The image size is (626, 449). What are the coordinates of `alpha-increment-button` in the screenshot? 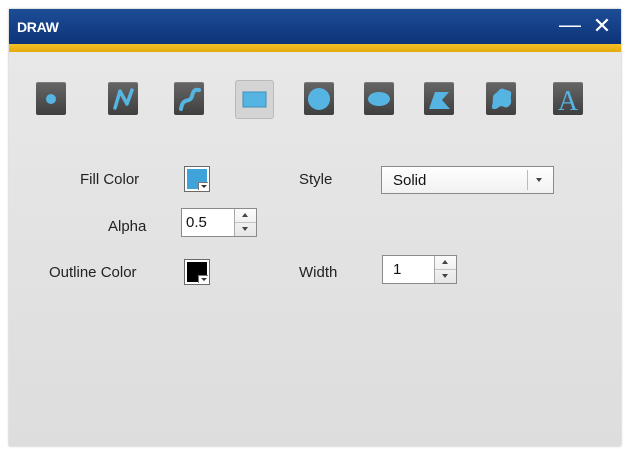 It's located at (245, 216).